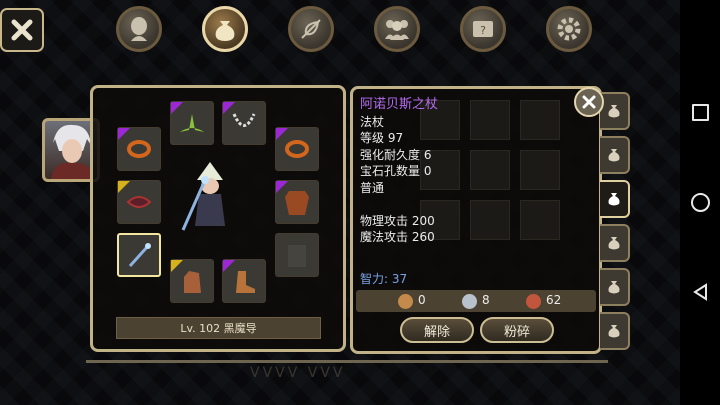 The image size is (720, 405). What do you see at coordinates (396, 171) in the screenshot?
I see `item-sockets: 宝石孔数量 0` at bounding box center [396, 171].